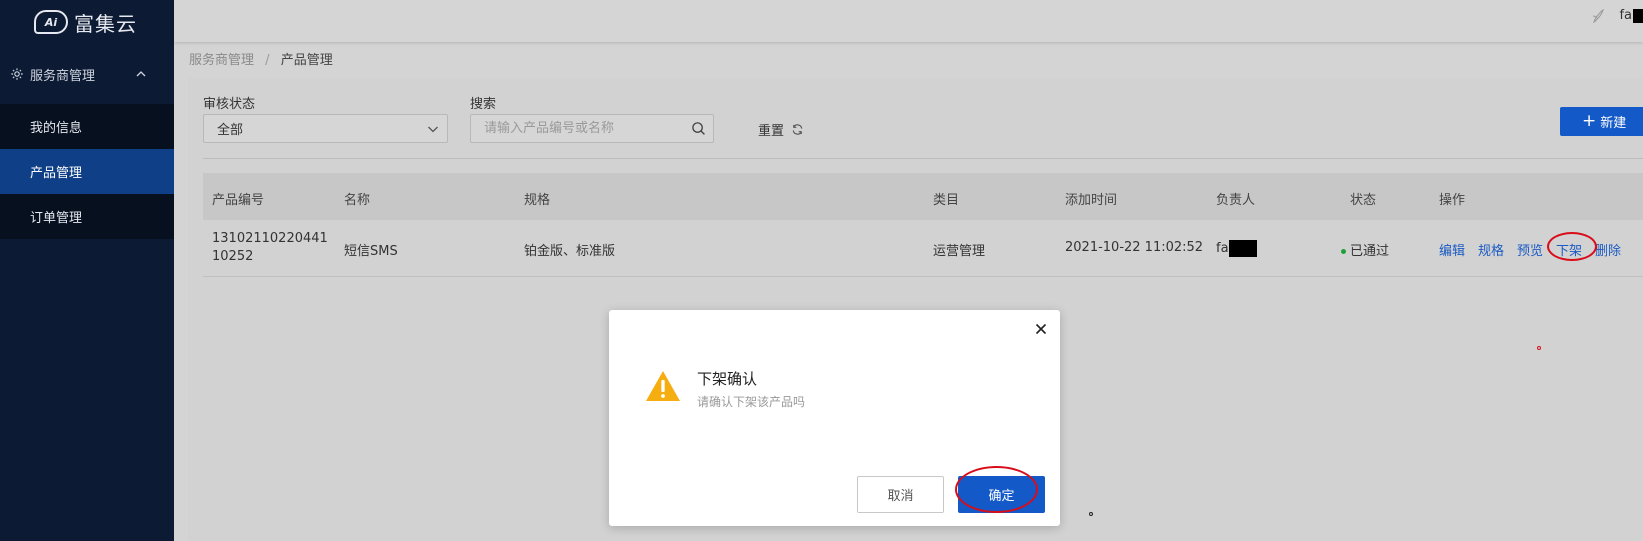 Image resolution: width=1643 pixels, height=541 pixels. Describe the element at coordinates (1608, 249) in the screenshot. I see `delete-link: 删除` at that location.